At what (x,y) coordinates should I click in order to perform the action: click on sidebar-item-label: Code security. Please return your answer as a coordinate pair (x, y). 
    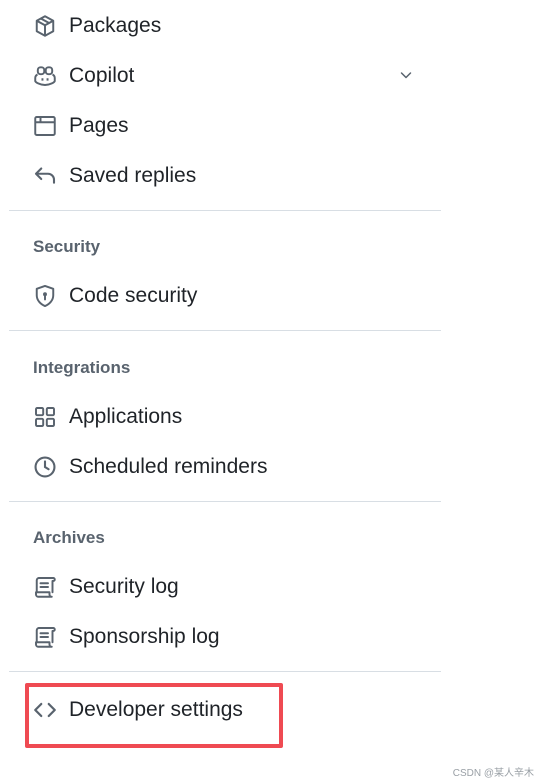
    Looking at the image, I should click on (133, 295).